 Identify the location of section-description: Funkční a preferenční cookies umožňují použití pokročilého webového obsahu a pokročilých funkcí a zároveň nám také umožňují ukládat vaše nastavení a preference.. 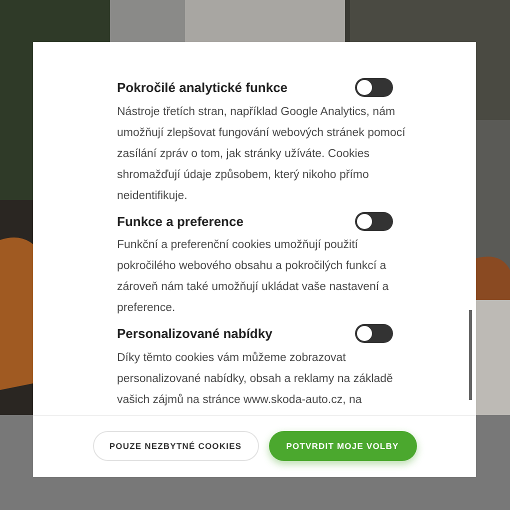
(253, 277).